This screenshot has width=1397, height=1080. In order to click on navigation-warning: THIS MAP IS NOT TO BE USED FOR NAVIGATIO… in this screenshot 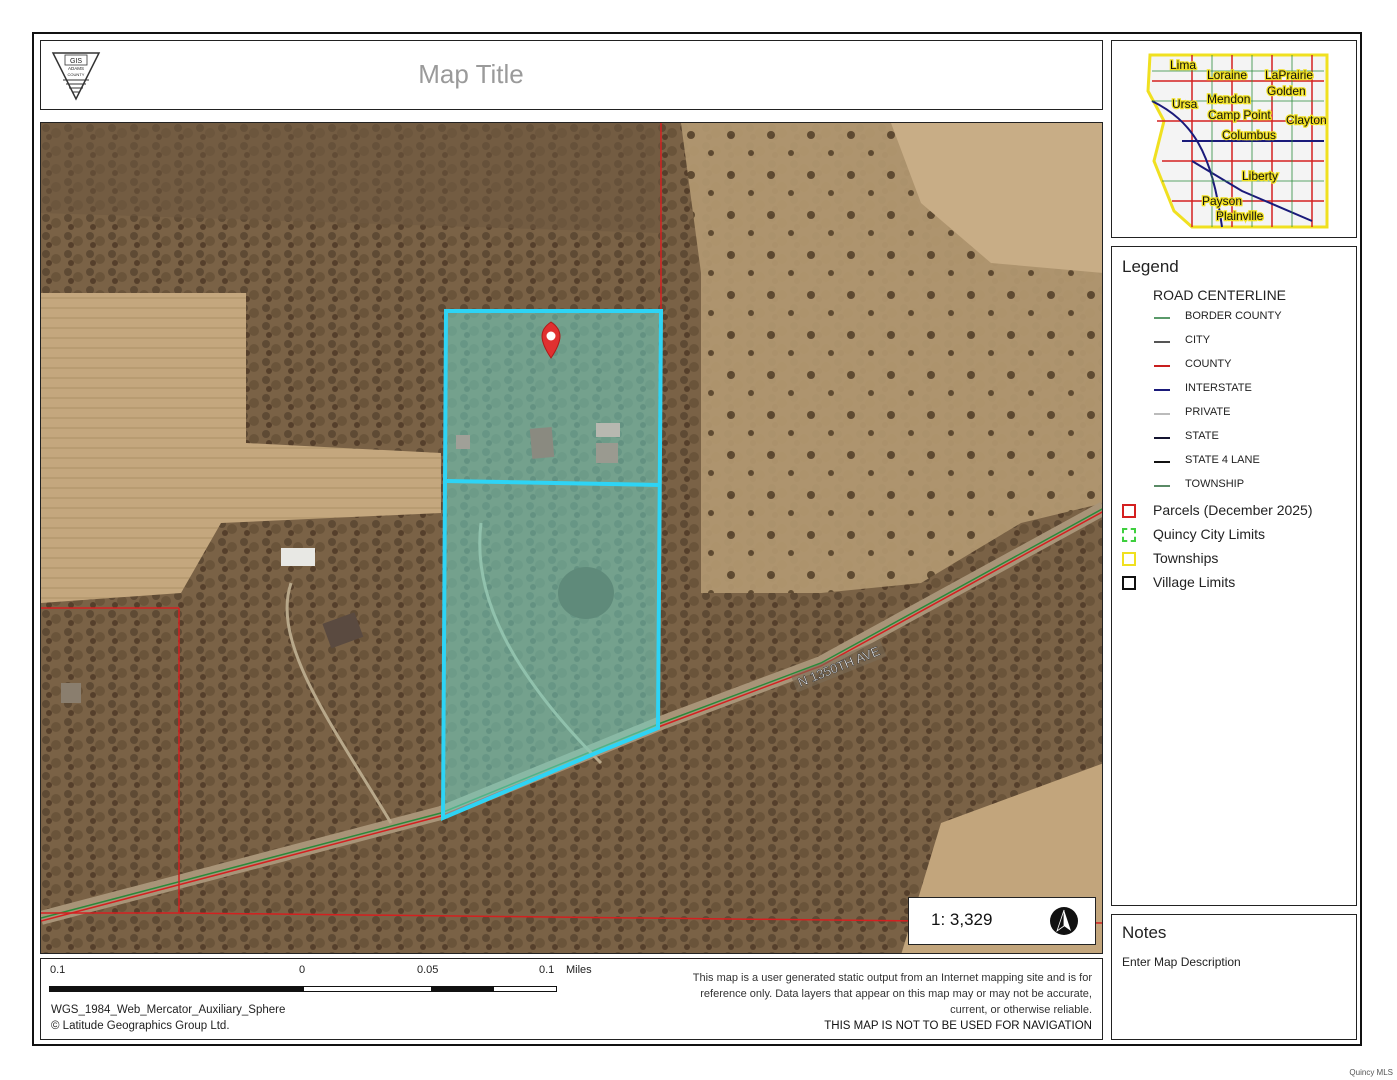, I will do `click(958, 1026)`.